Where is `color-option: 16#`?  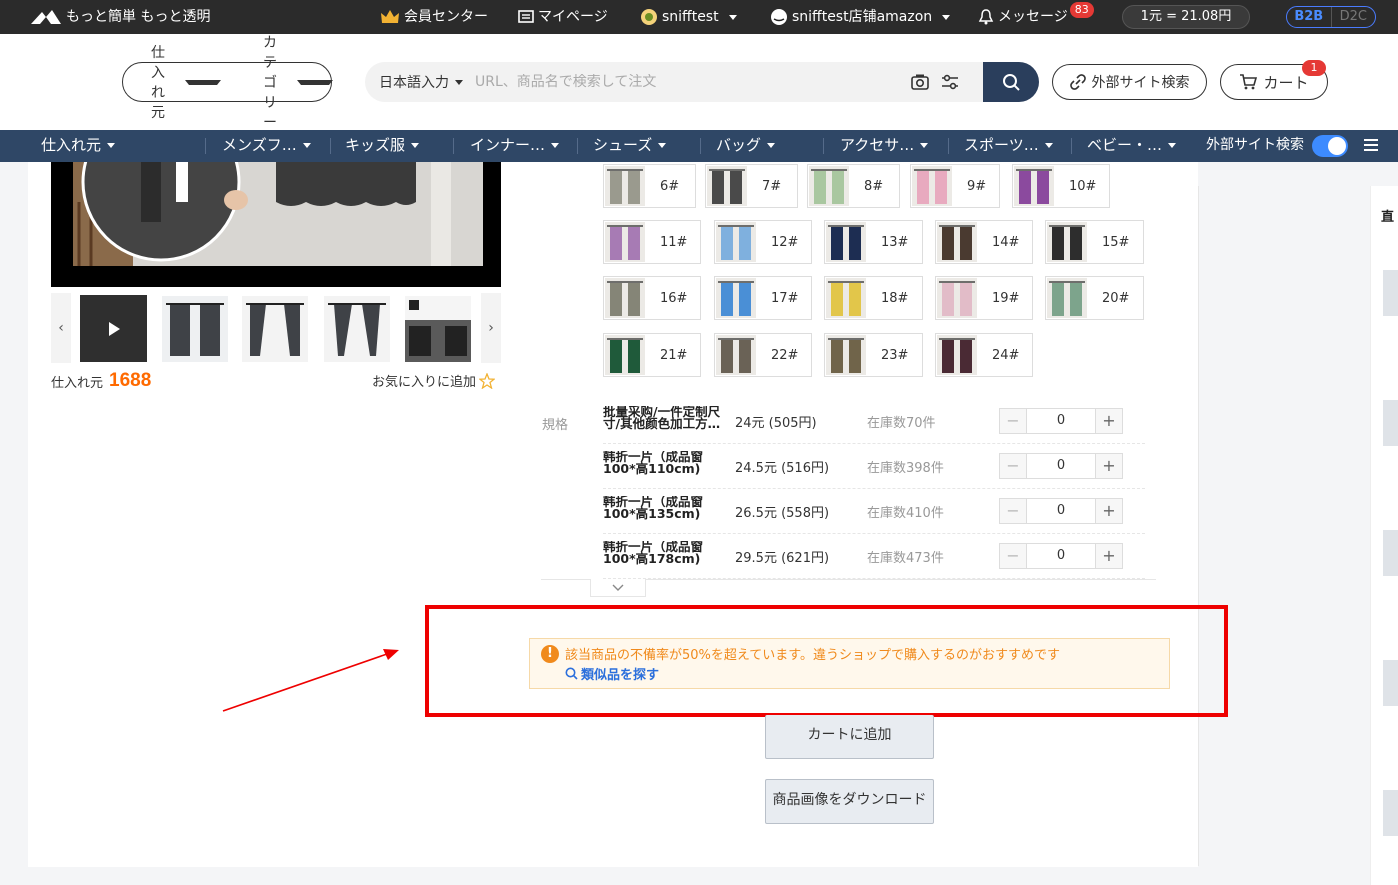
color-option: 16# is located at coordinates (652, 298).